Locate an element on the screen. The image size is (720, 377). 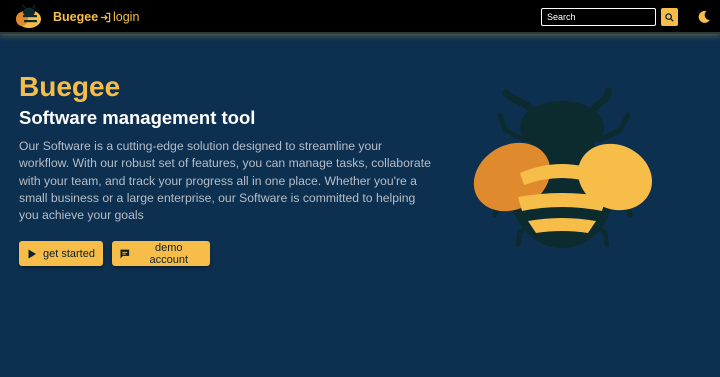
moon-icon is located at coordinates (704, 16).